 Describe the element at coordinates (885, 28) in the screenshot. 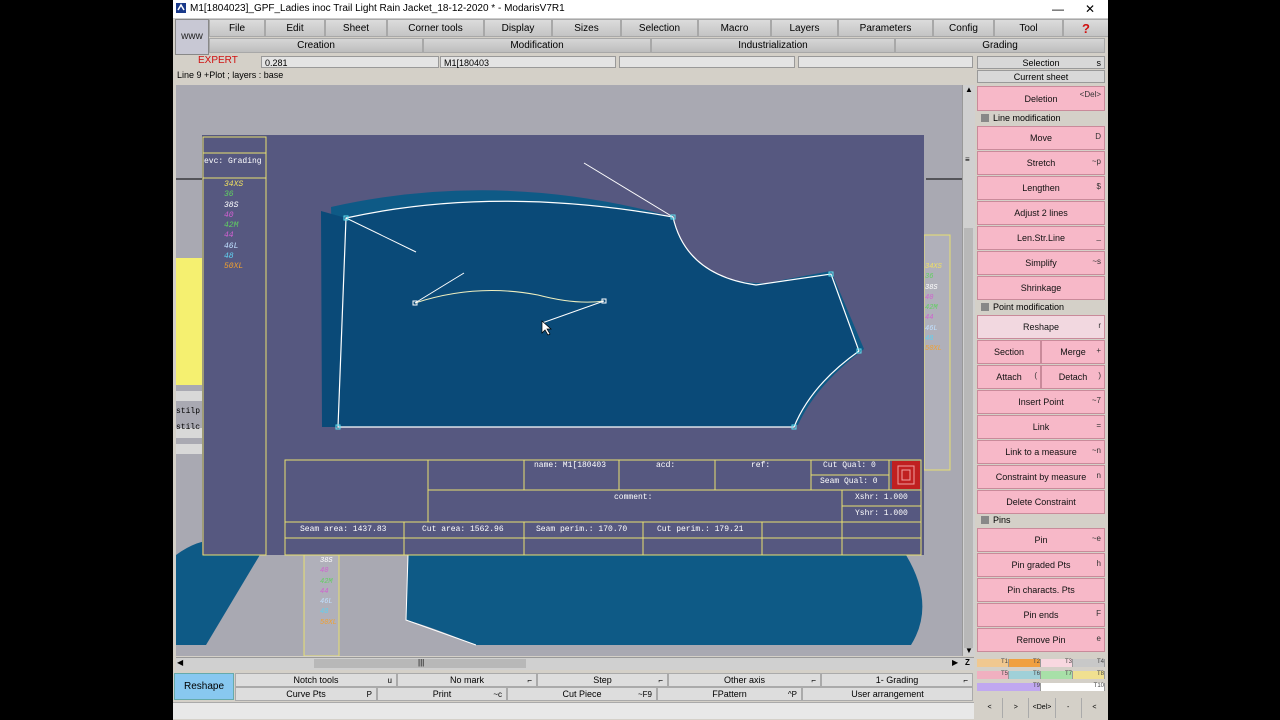

I see `menu-parameters: Parameters` at that location.